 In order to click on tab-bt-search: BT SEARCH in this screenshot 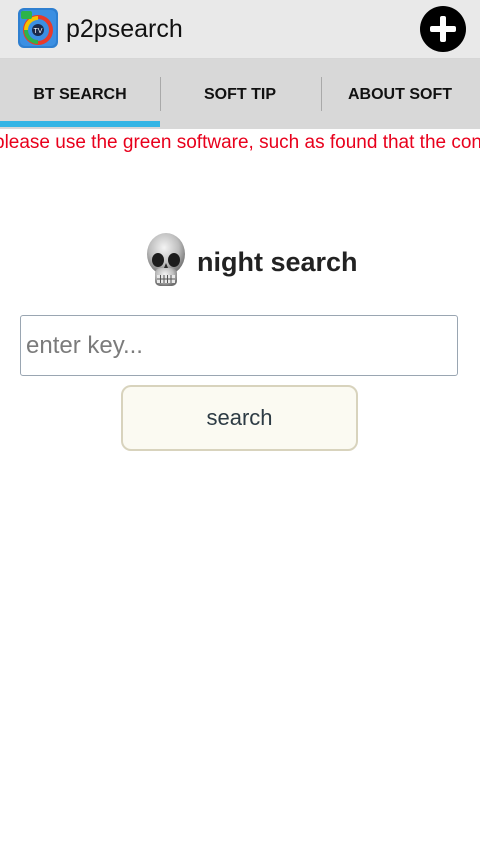, I will do `click(80, 94)`.